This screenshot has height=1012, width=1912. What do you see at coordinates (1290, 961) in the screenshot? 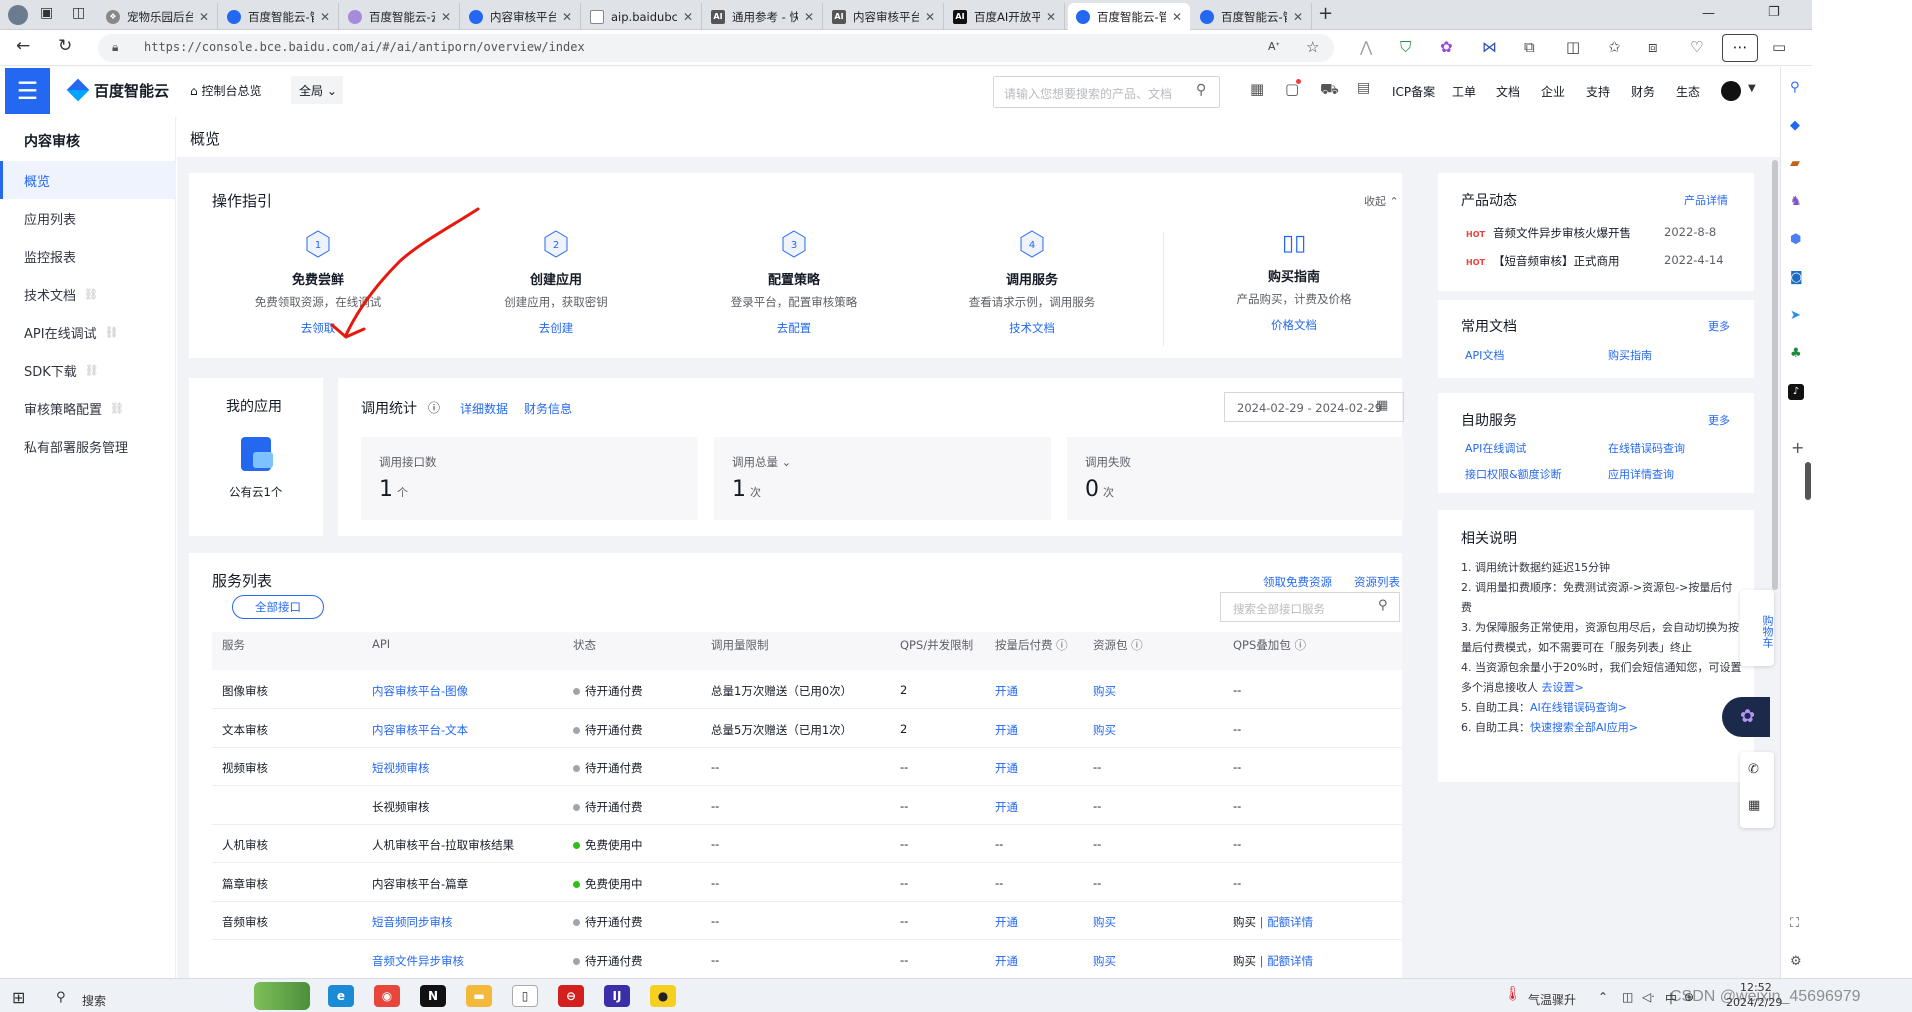
I see `quota-detail-link: 配额详情` at bounding box center [1290, 961].